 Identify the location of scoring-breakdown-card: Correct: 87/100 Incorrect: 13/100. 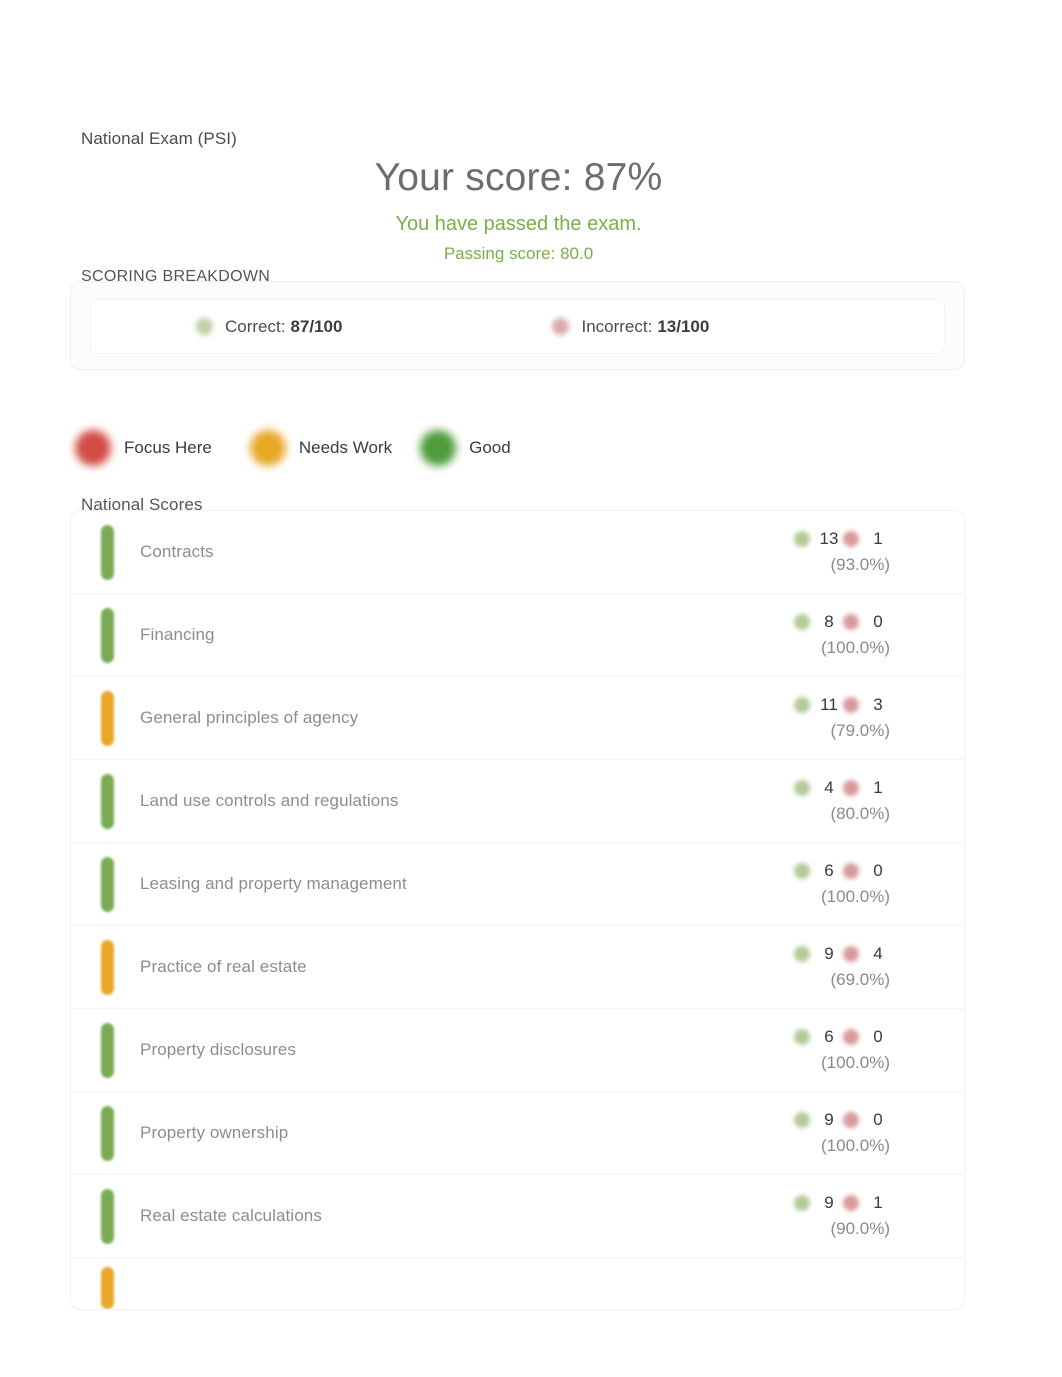
(517, 325).